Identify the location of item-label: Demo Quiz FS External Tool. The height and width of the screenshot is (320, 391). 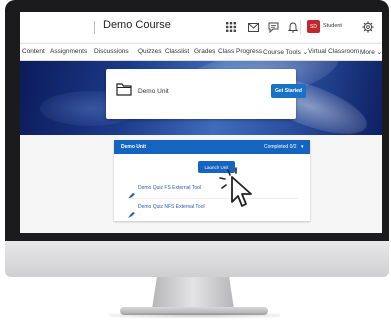
(169, 188).